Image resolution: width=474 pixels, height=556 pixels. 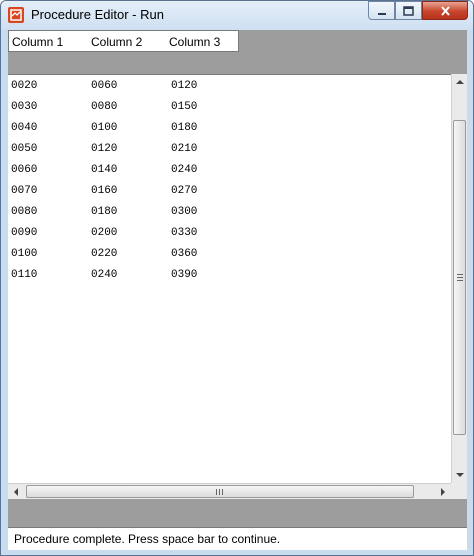 I want to click on cell-column-1: 0080, so click(x=24, y=212).